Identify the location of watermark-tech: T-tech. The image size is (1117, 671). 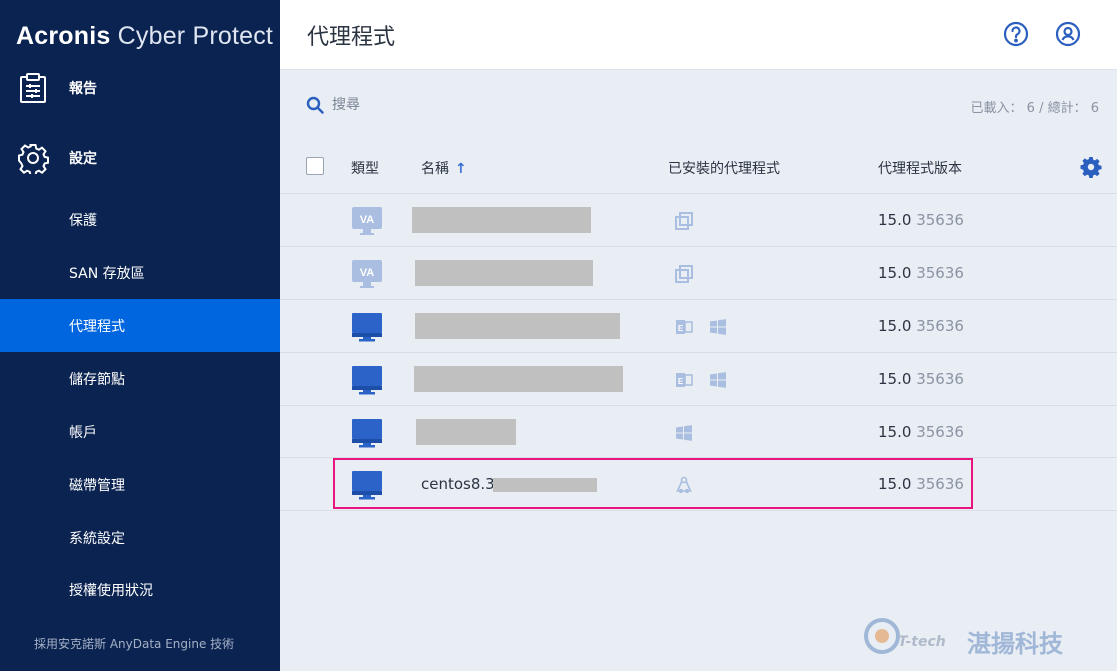
(922, 642).